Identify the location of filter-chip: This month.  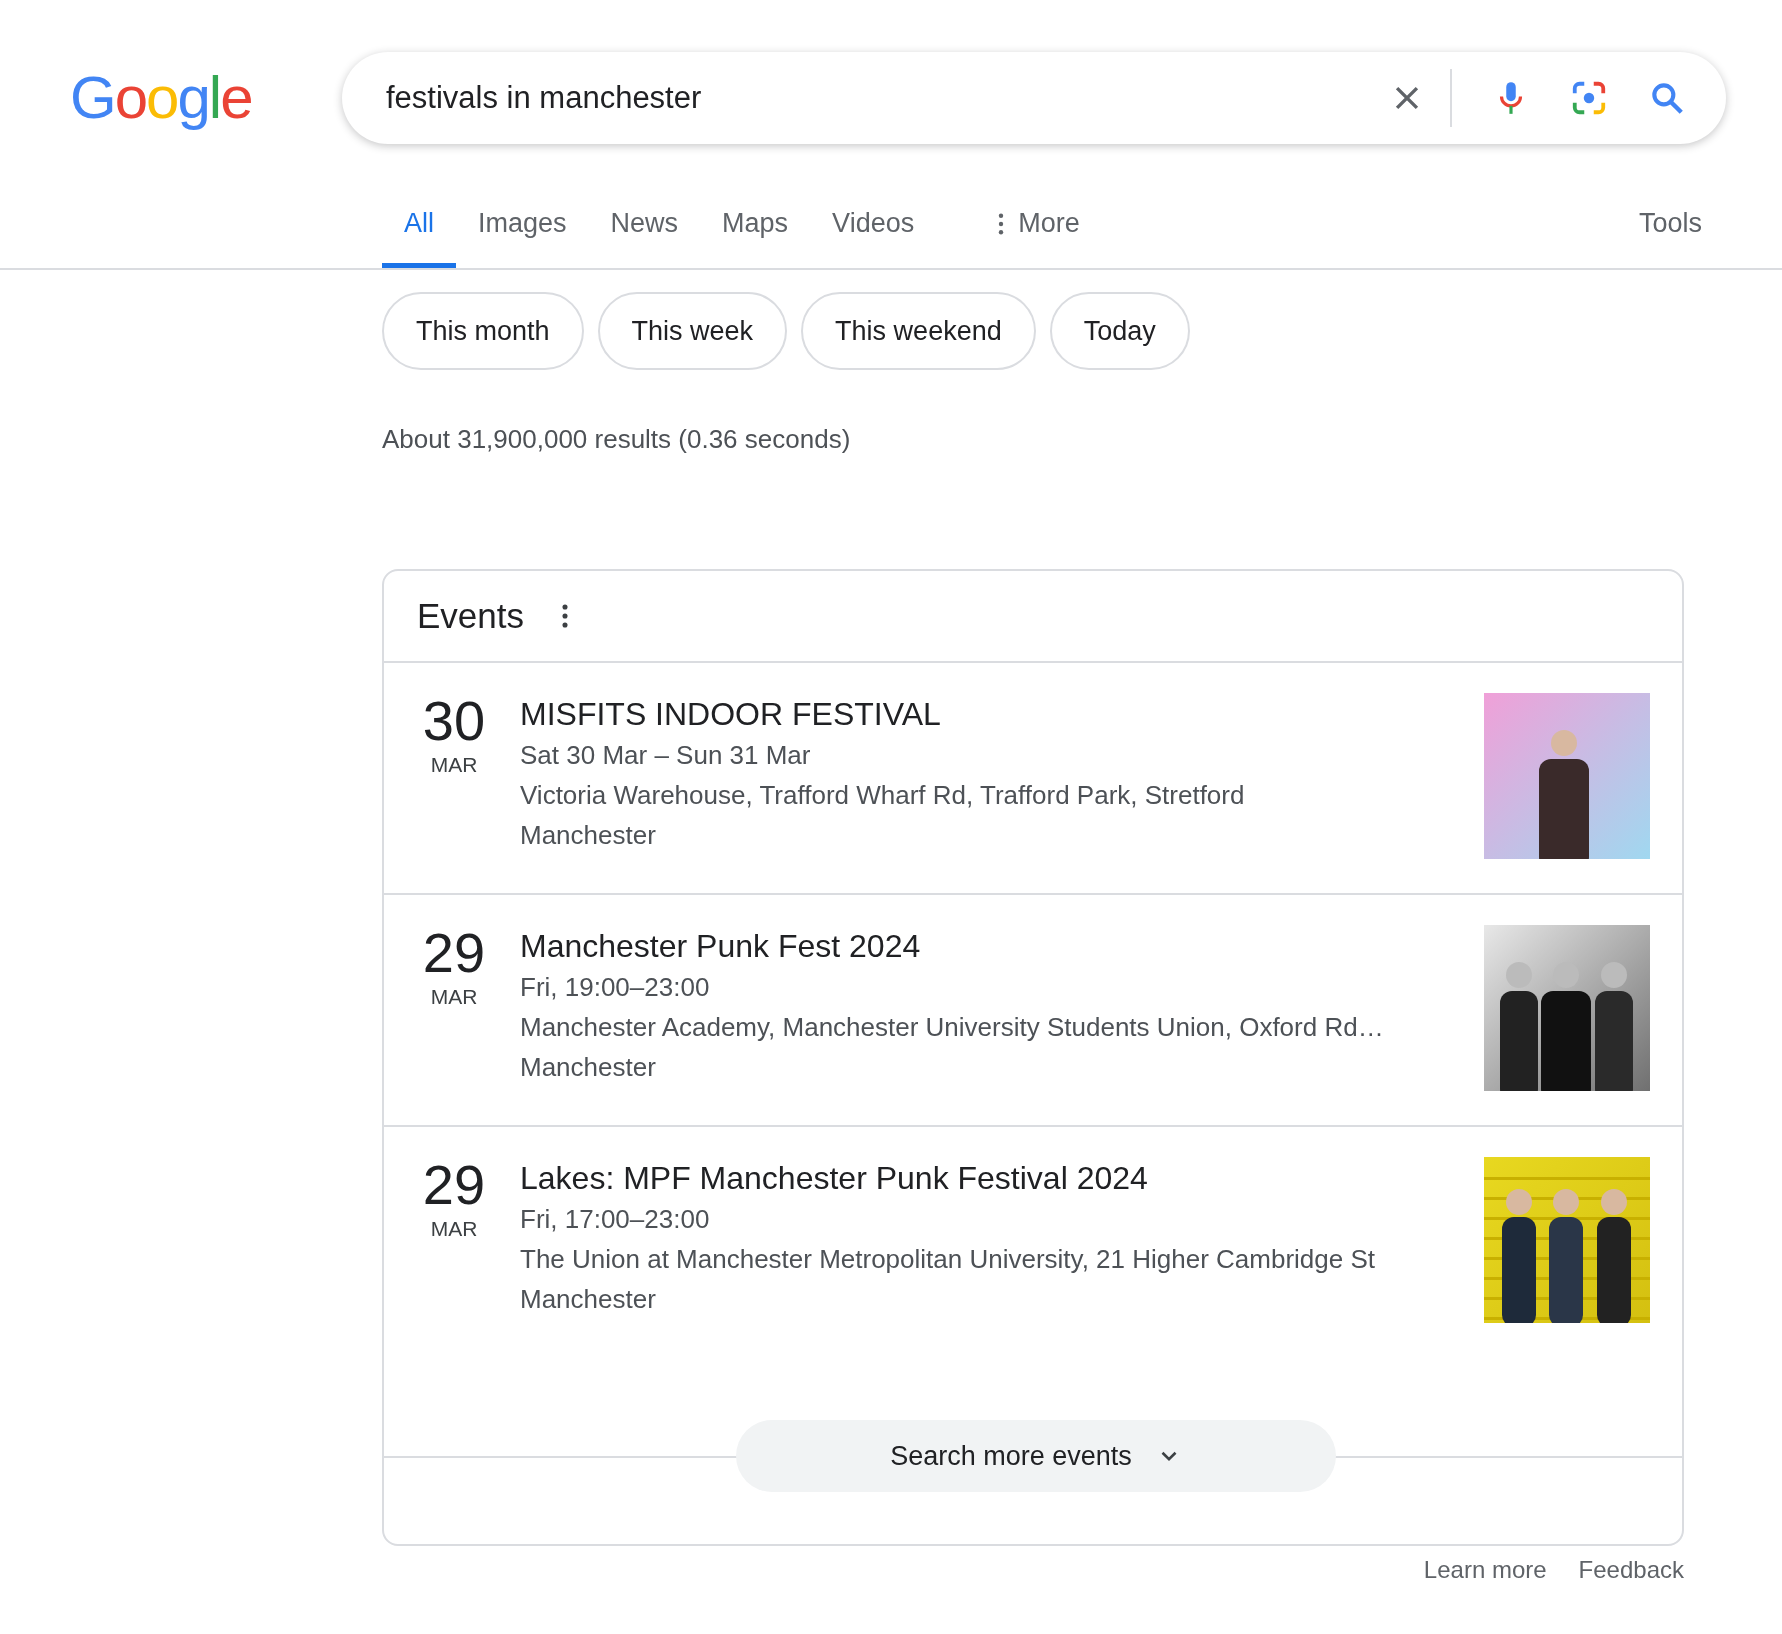
(483, 331).